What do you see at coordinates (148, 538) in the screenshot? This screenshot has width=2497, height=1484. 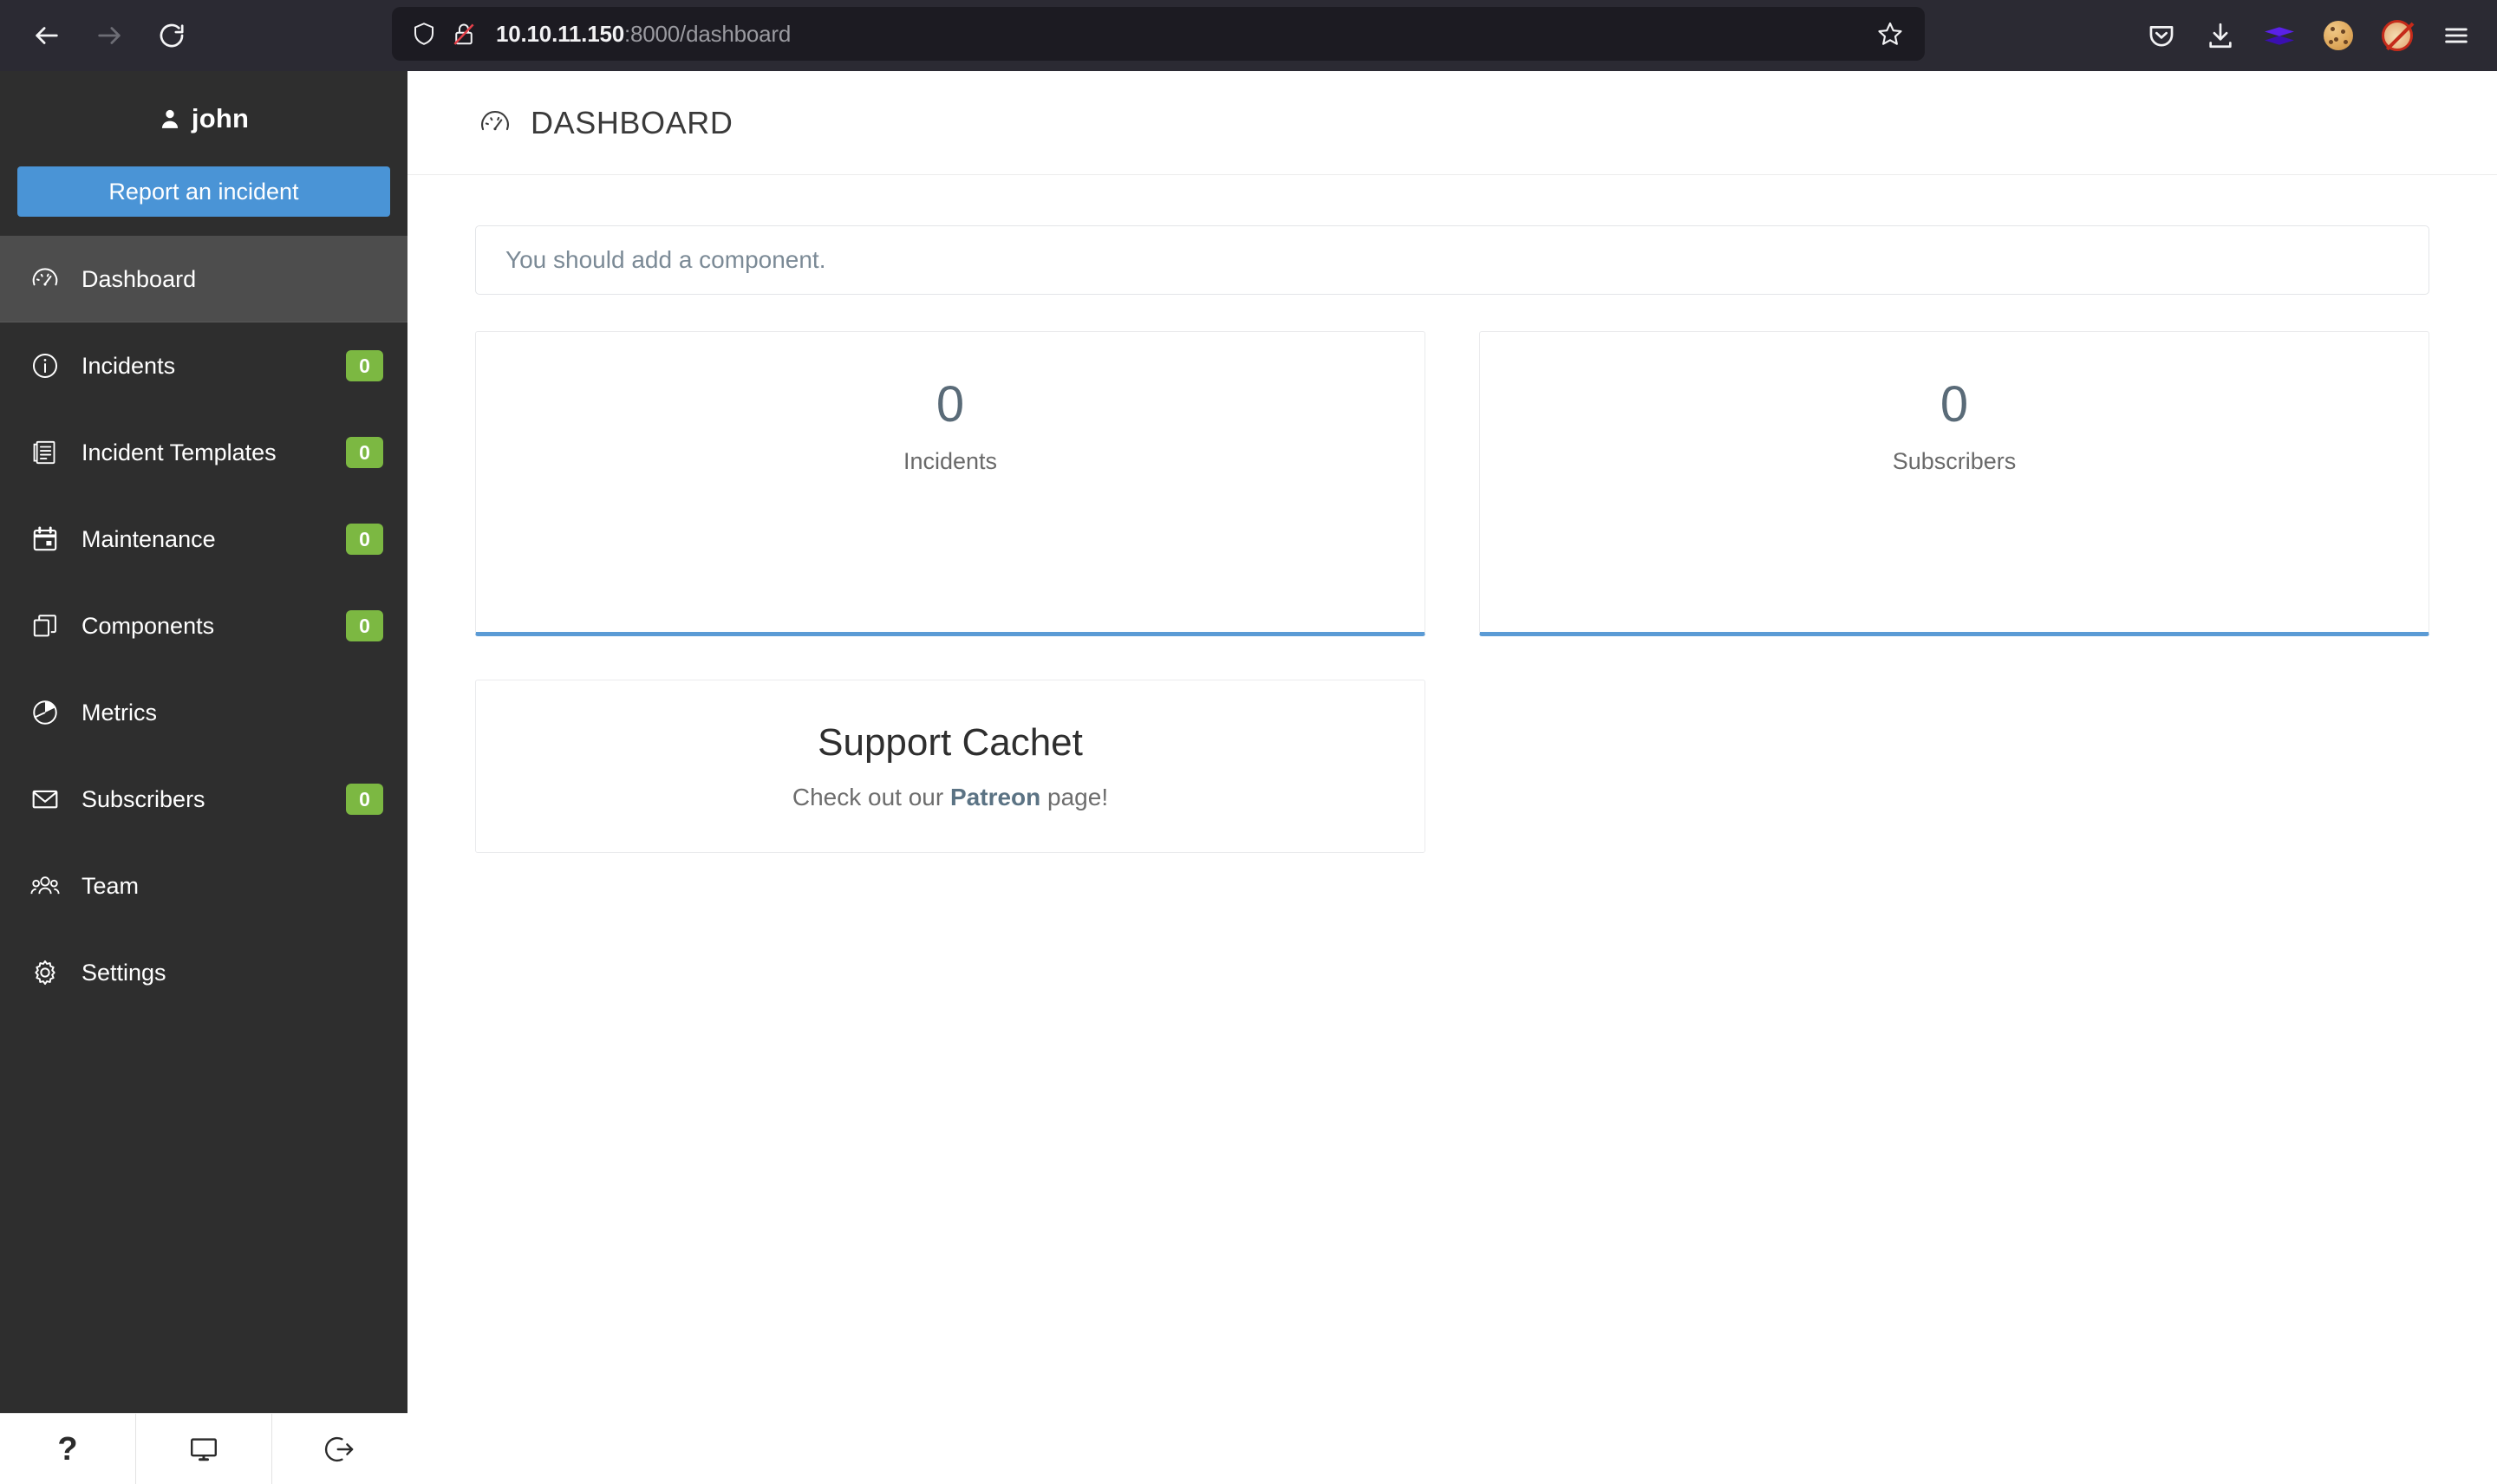 I see `sidebar-item-label: Maintenance` at bounding box center [148, 538].